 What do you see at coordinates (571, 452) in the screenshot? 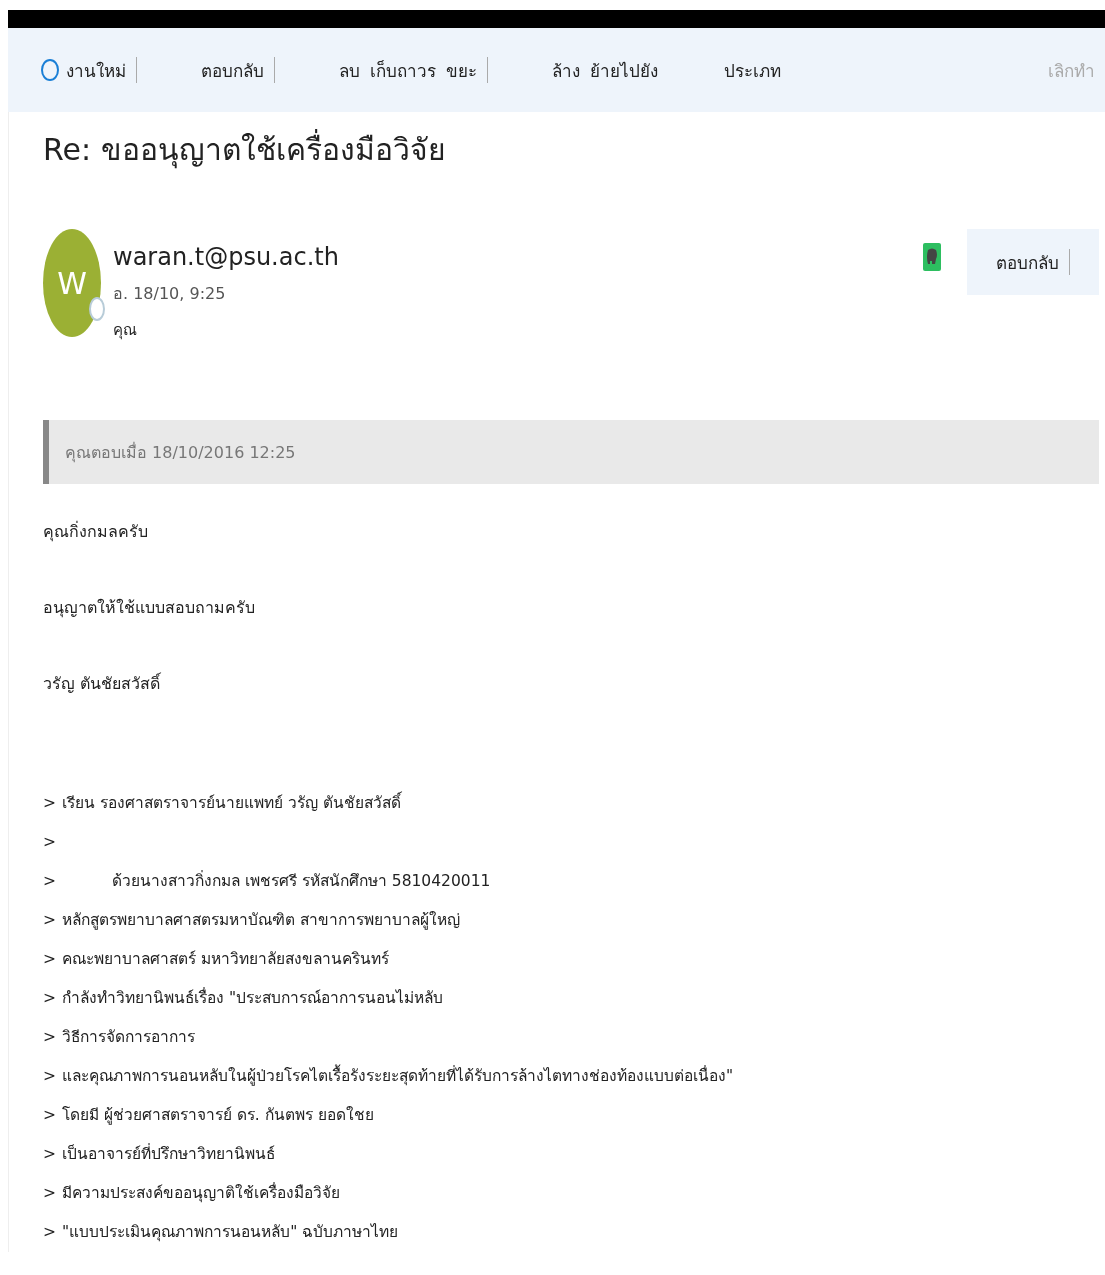
I see `replied-banner: คุณตอบเมื่อ 18/10/2016 12:25` at bounding box center [571, 452].